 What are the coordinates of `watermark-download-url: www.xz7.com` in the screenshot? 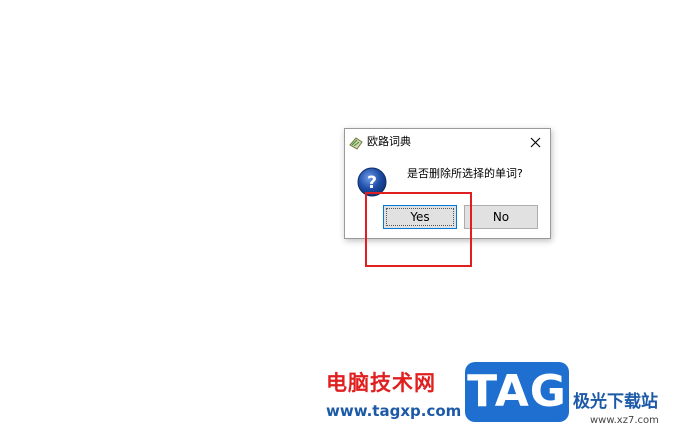 It's located at (624, 420).